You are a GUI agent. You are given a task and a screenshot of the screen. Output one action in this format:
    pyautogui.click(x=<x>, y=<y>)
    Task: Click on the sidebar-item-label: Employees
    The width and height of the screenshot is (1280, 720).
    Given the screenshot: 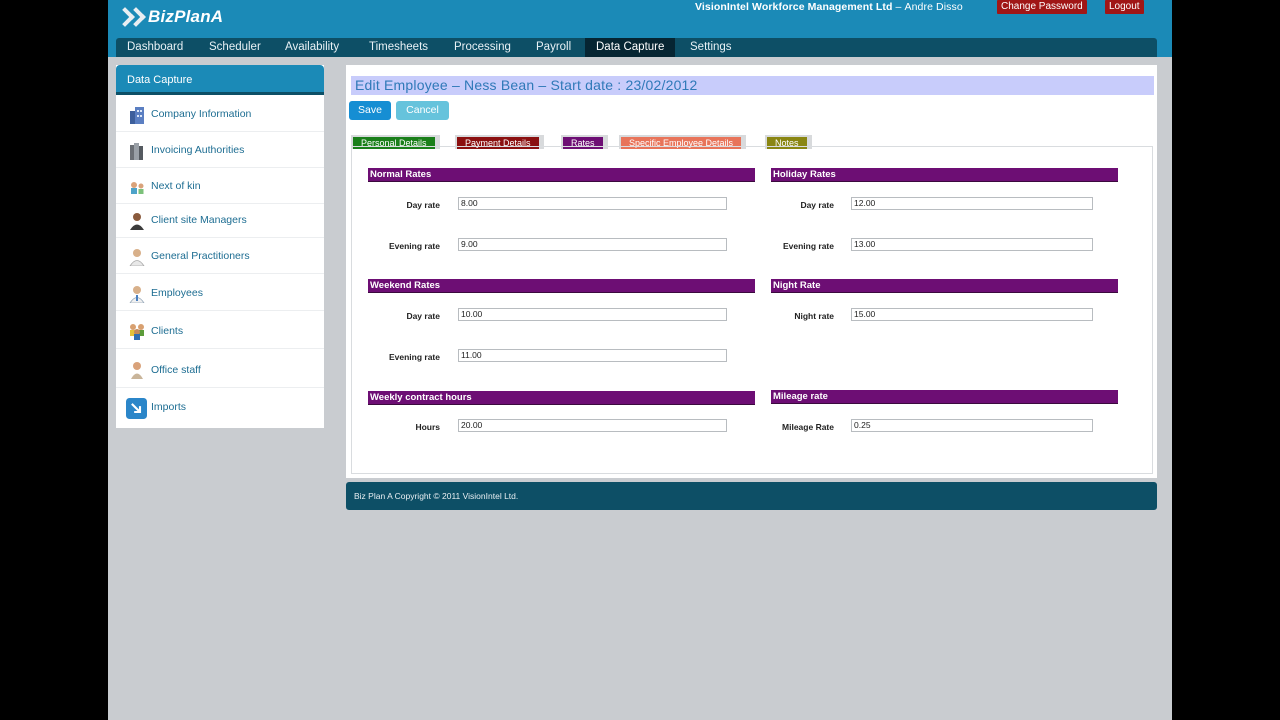 What is the action you would take?
    pyautogui.click(x=177, y=293)
    